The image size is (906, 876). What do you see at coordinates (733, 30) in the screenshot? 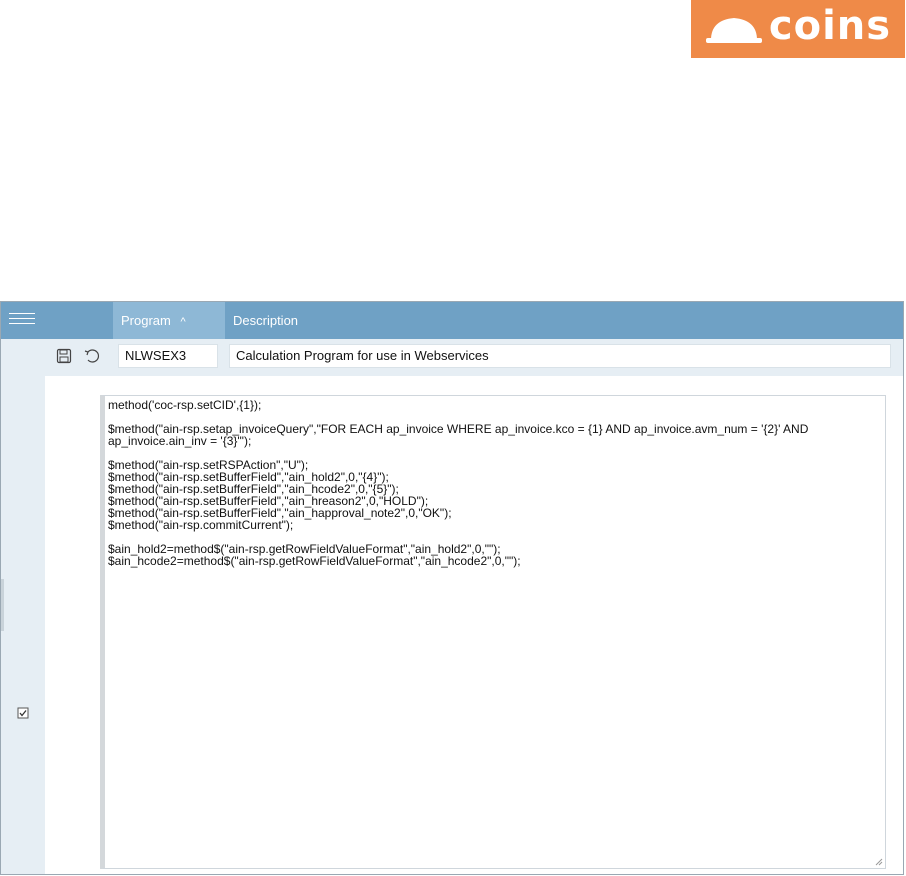
I see `hard-hat-icon` at bounding box center [733, 30].